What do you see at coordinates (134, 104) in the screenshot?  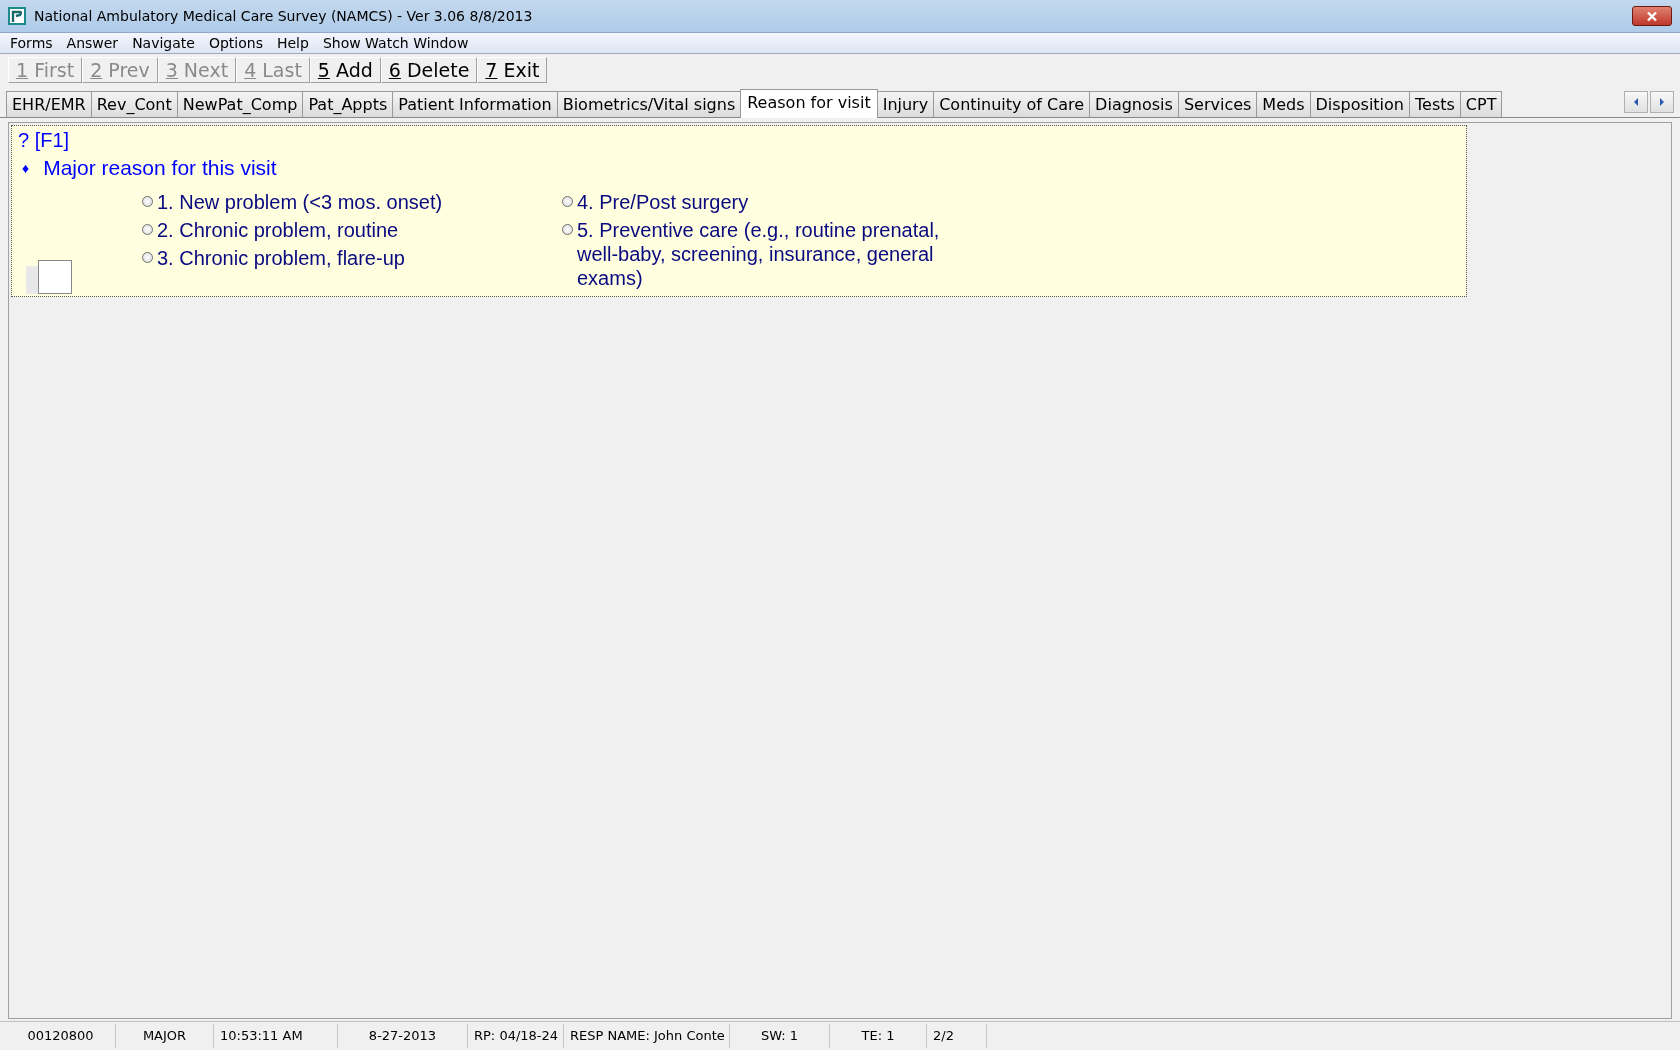 I see `tab: Rev_Cont` at bounding box center [134, 104].